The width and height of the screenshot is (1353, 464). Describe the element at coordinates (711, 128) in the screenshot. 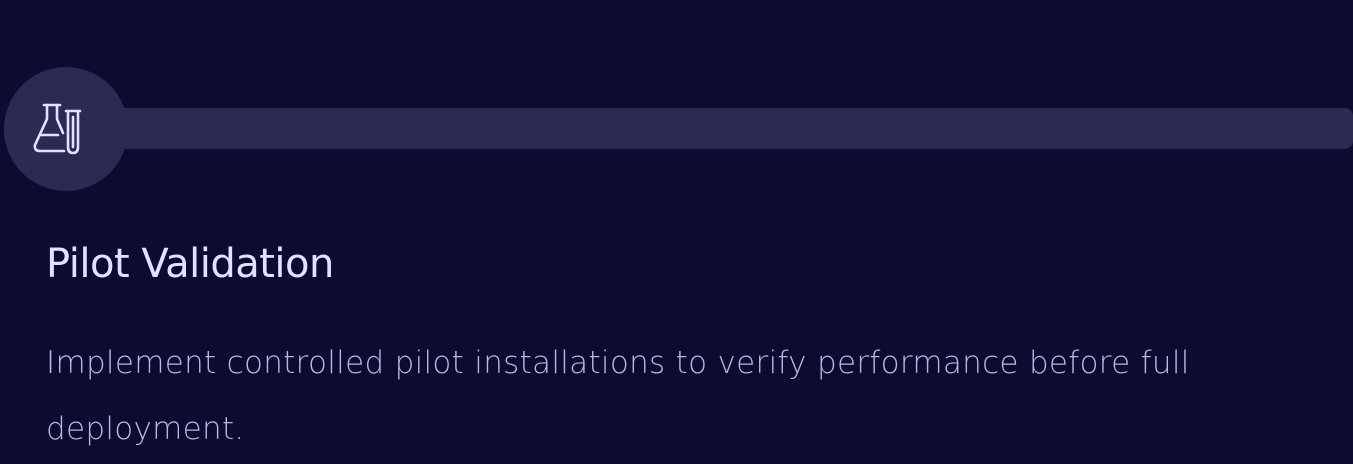

I see `timeline-track` at that location.